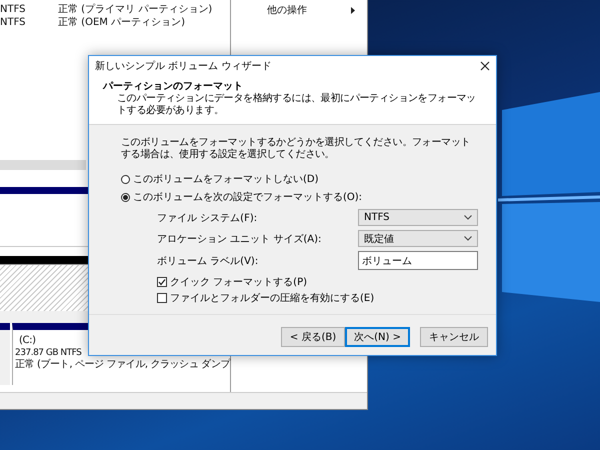  What do you see at coordinates (208, 261) in the screenshot?
I see `field-label: ボリューム ラベル(V):` at bounding box center [208, 261].